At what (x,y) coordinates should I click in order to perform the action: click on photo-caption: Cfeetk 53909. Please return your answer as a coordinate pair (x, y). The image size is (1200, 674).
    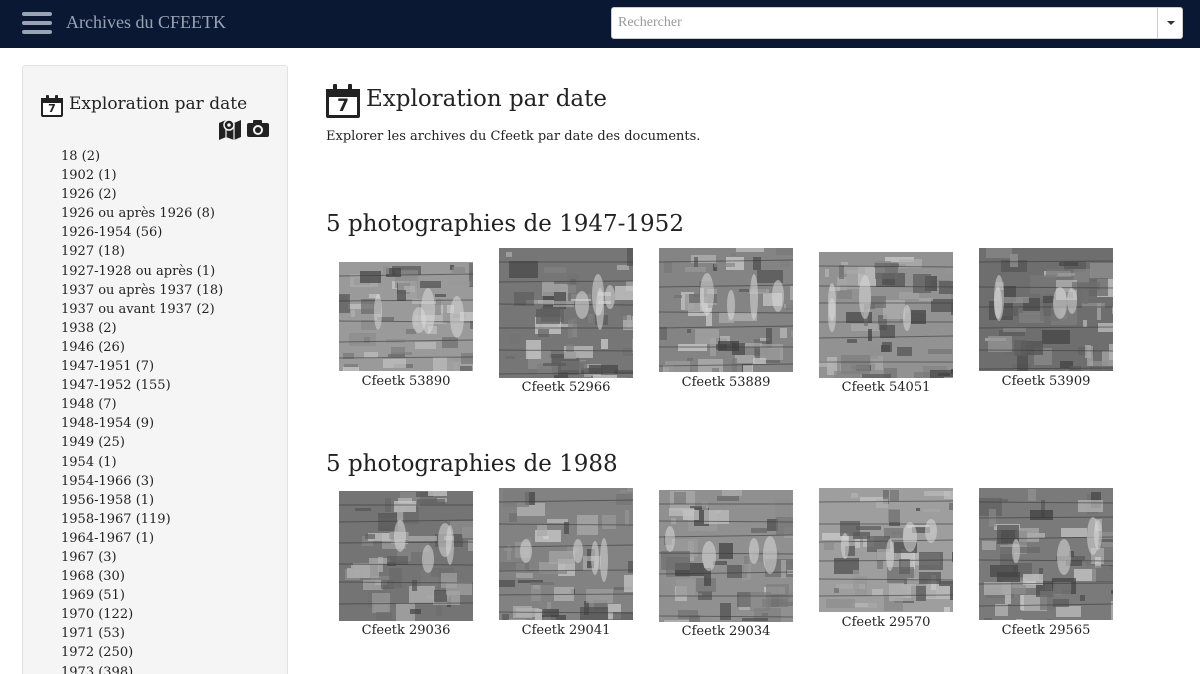
    Looking at the image, I should click on (1046, 381).